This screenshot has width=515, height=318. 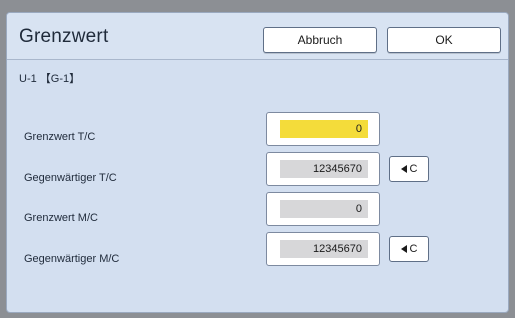 I want to click on gegenwaertiger-tc-field: 12345670, so click(x=323, y=169).